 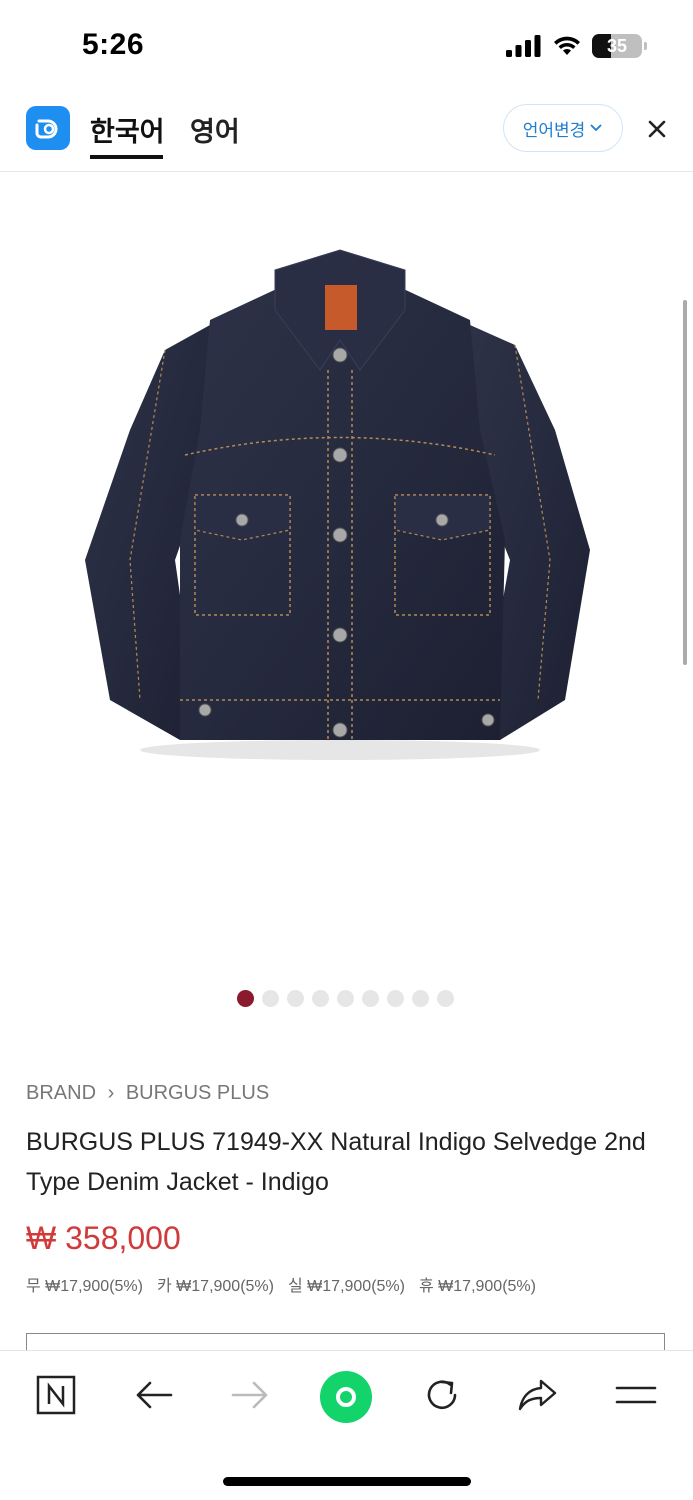 I want to click on green-home-button, so click(x=346, y=1397).